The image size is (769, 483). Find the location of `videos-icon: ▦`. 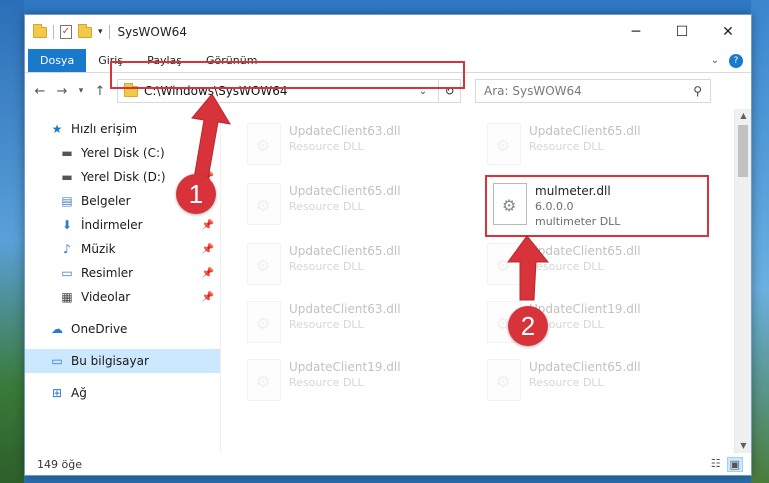

videos-icon: ▦ is located at coordinates (67, 297).